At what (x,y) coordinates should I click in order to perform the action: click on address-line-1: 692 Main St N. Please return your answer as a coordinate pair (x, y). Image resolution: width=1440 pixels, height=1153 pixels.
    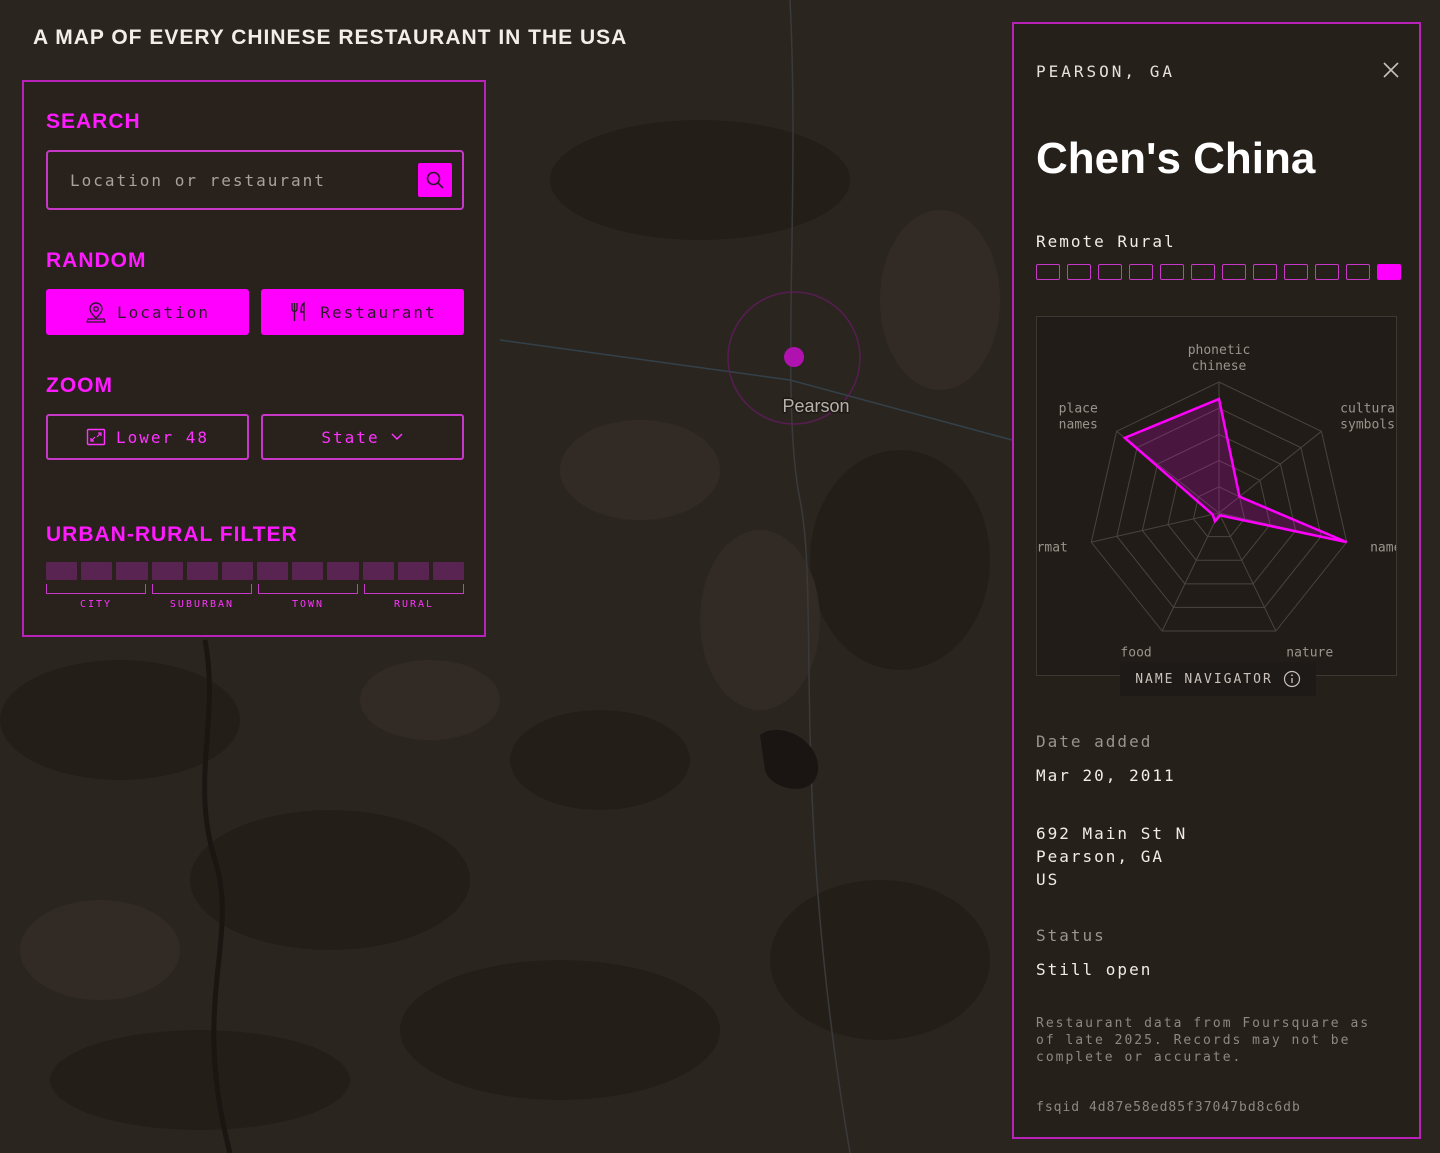
    Looking at the image, I should click on (1112, 833).